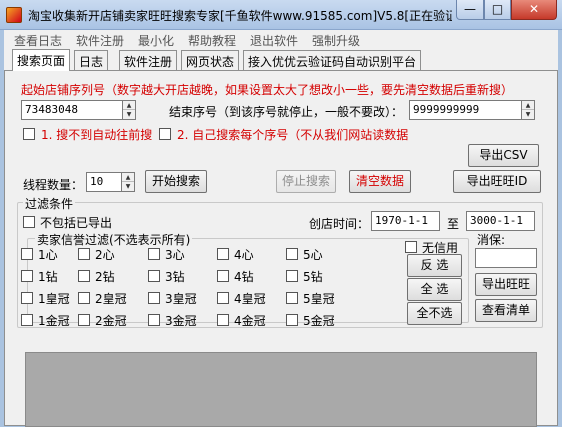  Describe the element at coordinates (336, 40) in the screenshot. I see `menu-force-upgrade: 强制升级` at that location.